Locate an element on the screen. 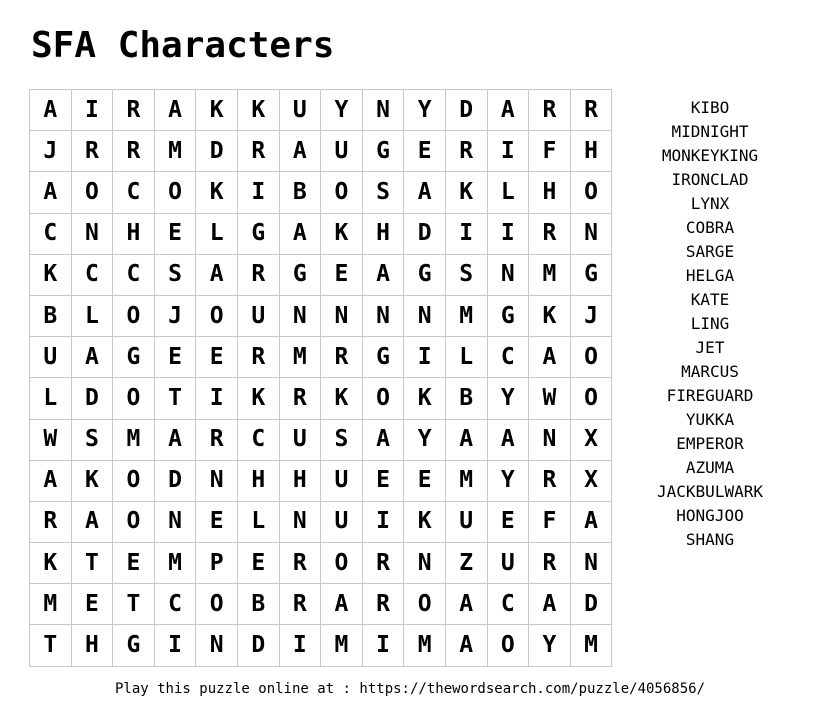 This screenshot has width=820, height=720. word-list-item: SARGE is located at coordinates (710, 251).